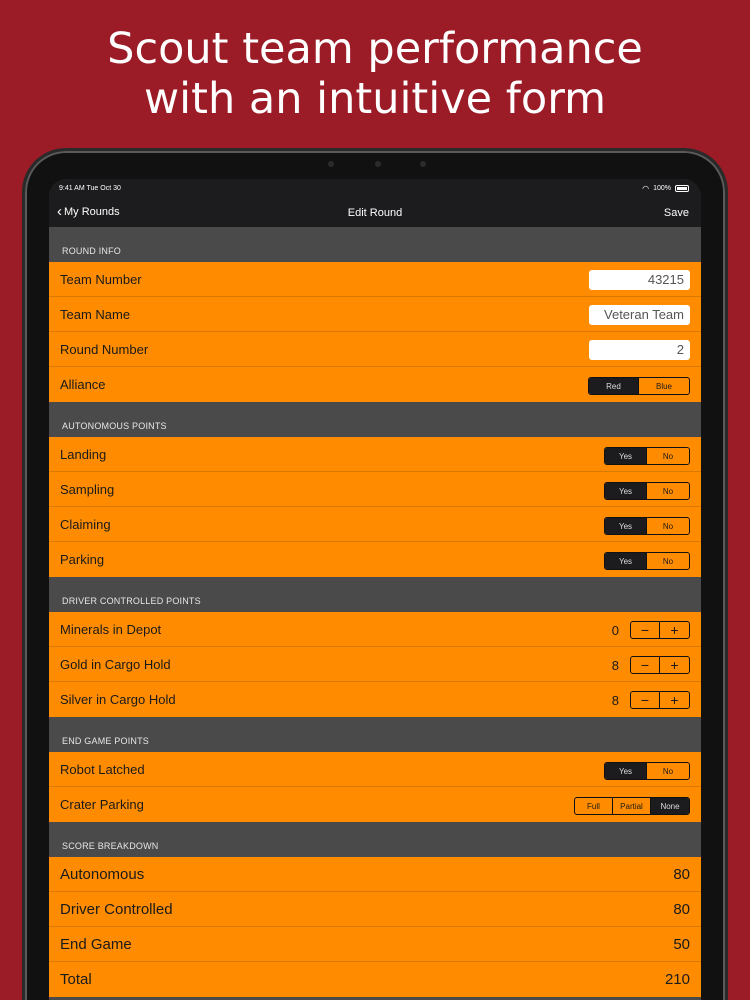 The height and width of the screenshot is (1000, 750). Describe the element at coordinates (375, 909) in the screenshot. I see `score-driver-row: Driver Controlled 80` at that location.